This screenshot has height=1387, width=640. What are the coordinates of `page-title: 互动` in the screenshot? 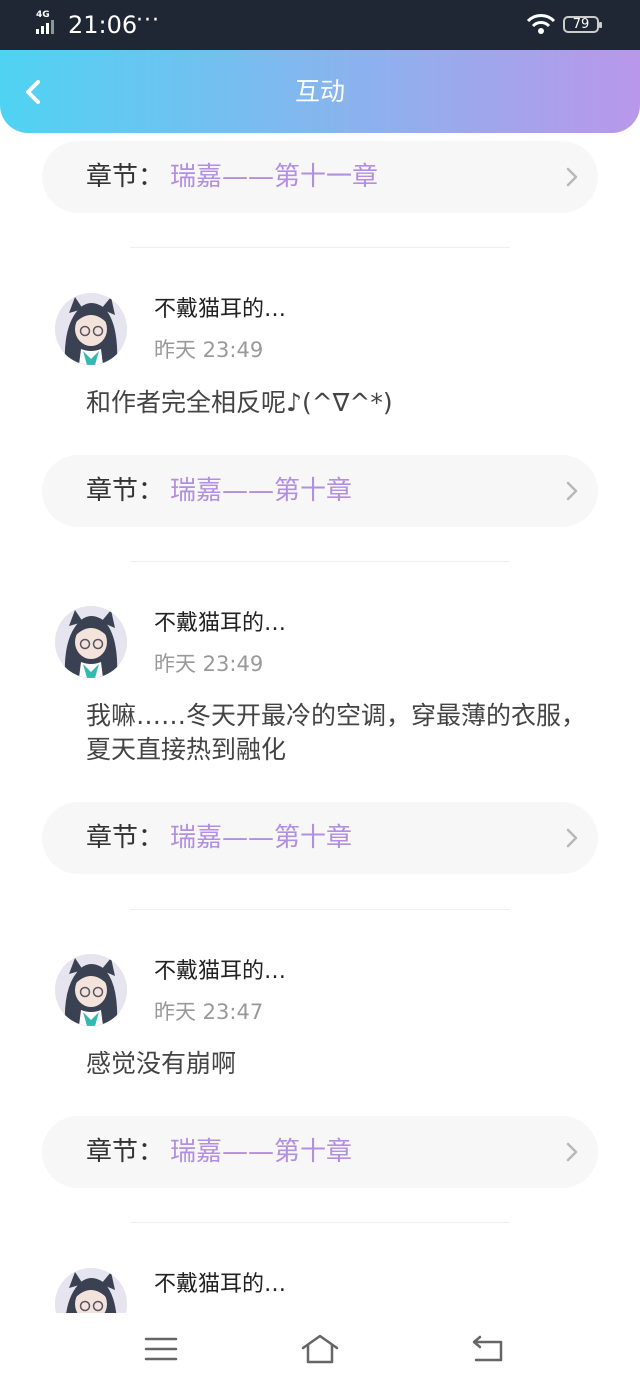 It's located at (319, 91).